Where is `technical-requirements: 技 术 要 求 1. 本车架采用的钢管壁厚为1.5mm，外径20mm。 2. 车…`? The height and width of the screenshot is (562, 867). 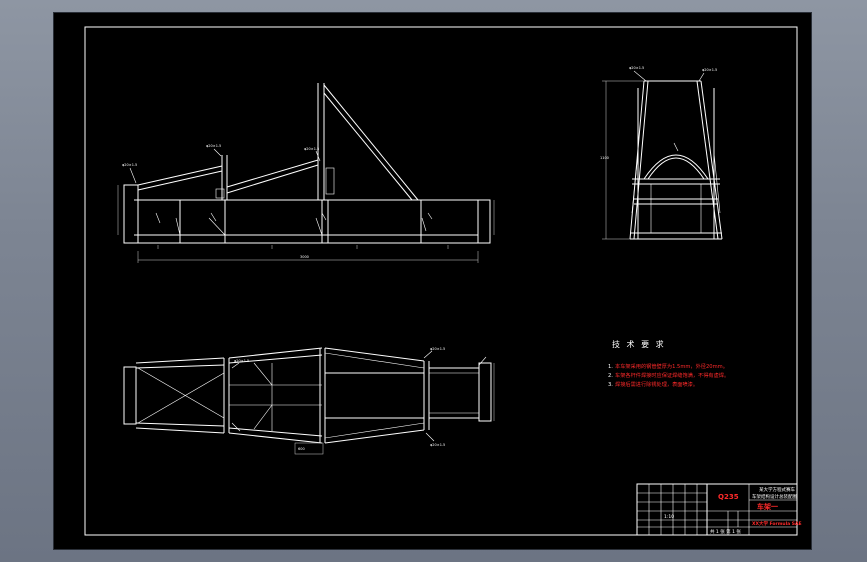 technical-requirements: 技 术 要 求 1. 本车架采用的钢管壁厚为1.5mm，外径20mm。 2. 车… is located at coordinates (668, 363).